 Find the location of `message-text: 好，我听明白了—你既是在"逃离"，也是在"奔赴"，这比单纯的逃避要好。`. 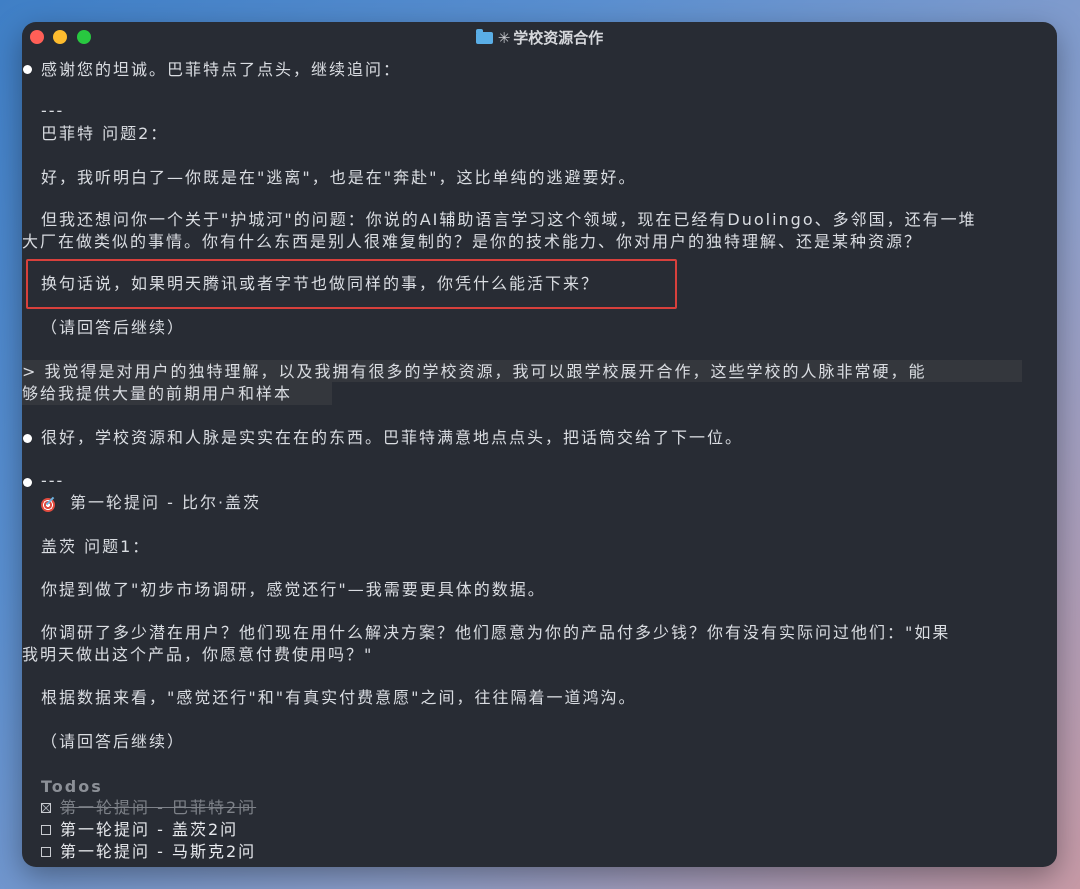

message-text: 好，我听明白了—你既是在"逃离"，也是在"奔赴"，这比单纯的逃避要好。 is located at coordinates (339, 177).